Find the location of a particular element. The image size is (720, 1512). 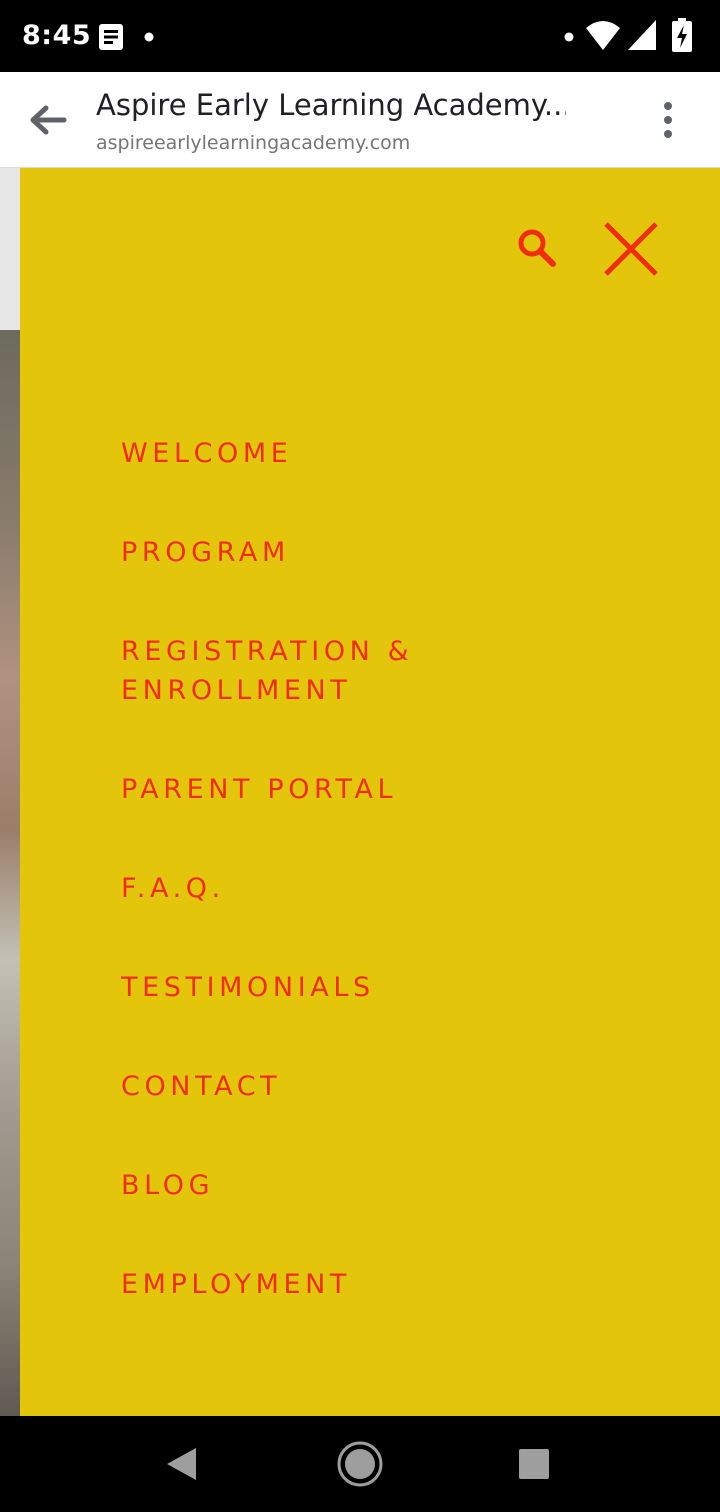

nav-item-parent-portal: PARENT PORTAL is located at coordinates (267, 819).